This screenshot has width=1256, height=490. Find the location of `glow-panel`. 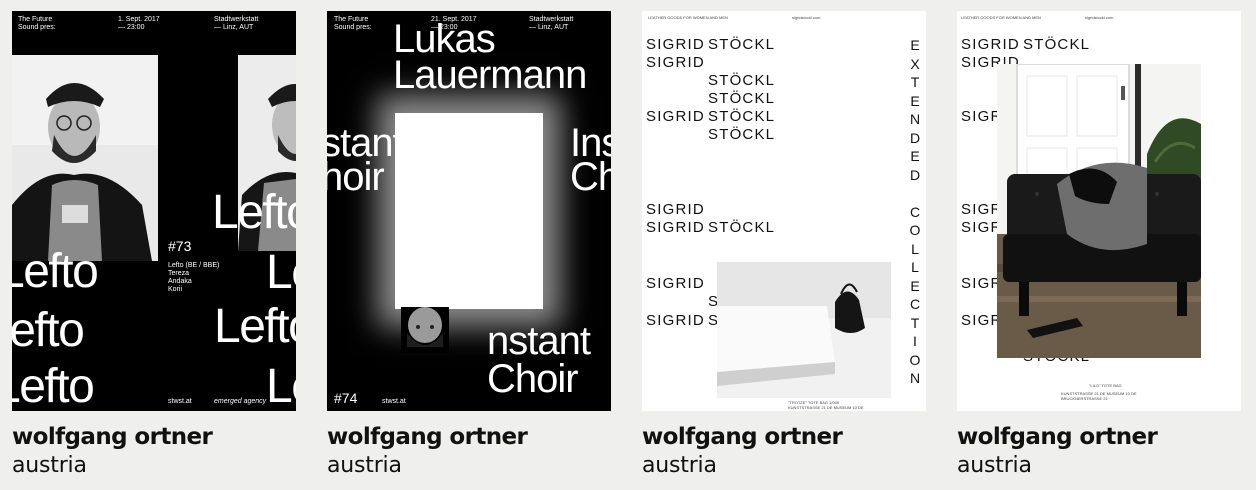

glow-panel is located at coordinates (469, 211).